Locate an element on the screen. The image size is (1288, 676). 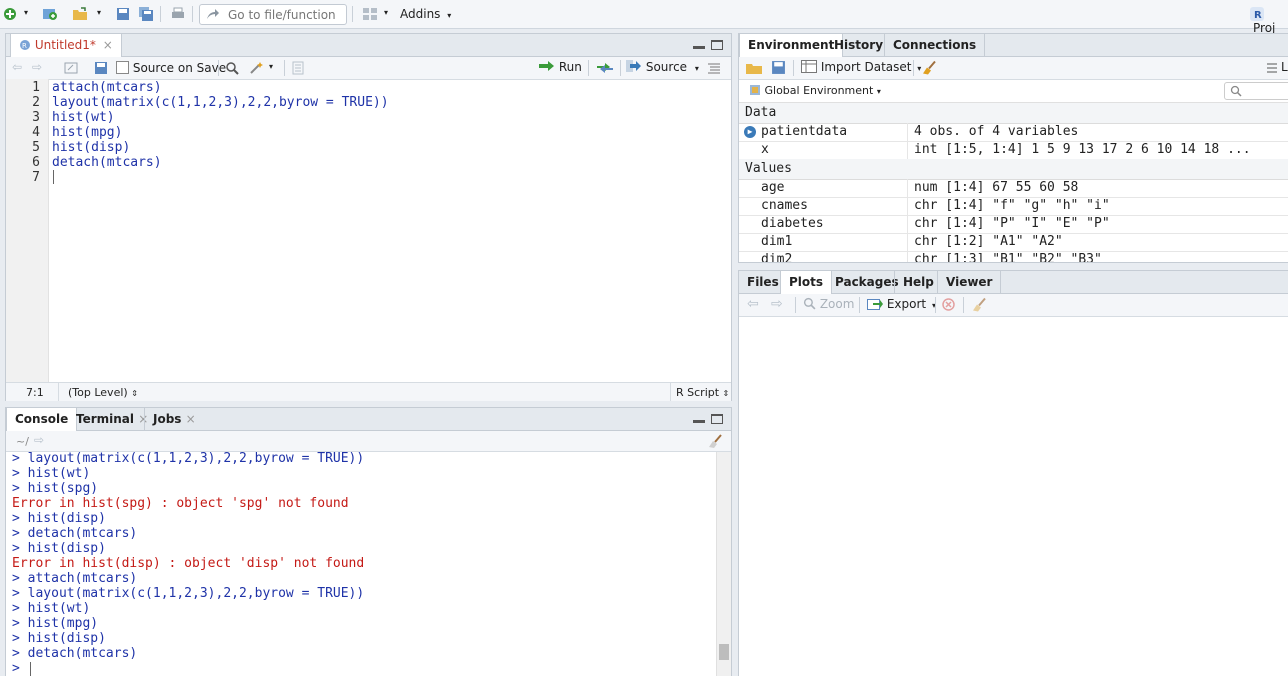
new-file-dropdown-icon: ▾ is located at coordinates (26, 12).